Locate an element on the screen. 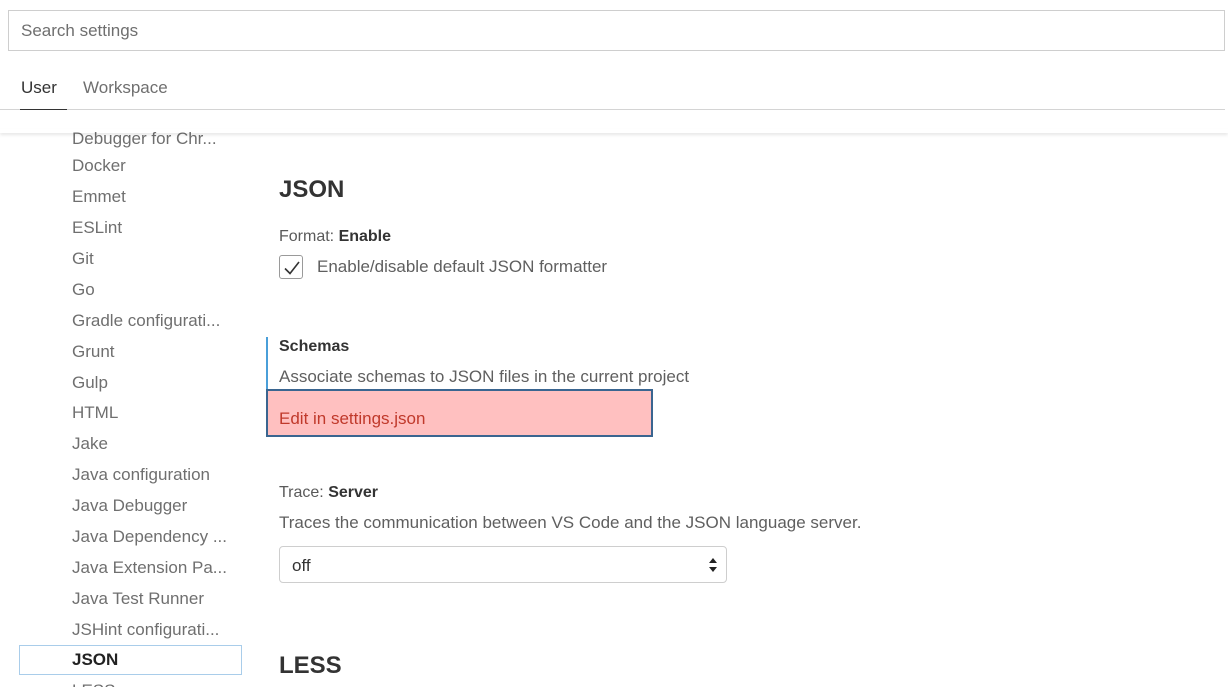 The height and width of the screenshot is (687, 1228). trace-label-prefix: Trace: is located at coordinates (304, 492).